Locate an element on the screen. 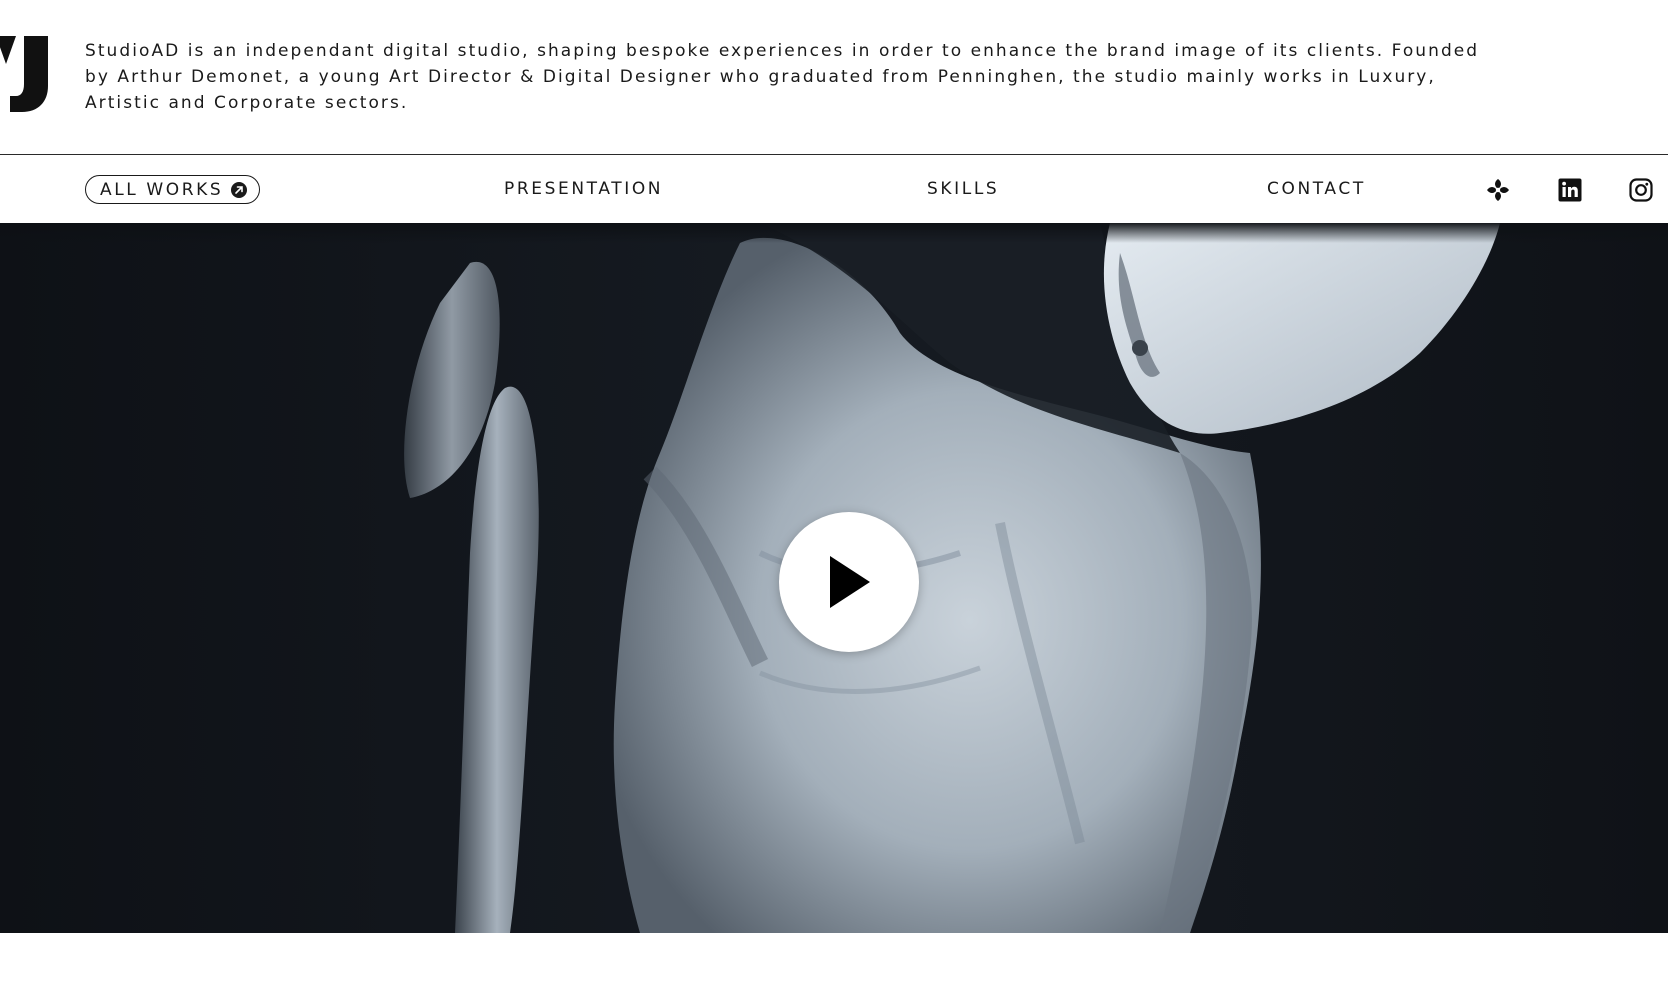  play-icon is located at coordinates (850, 582).